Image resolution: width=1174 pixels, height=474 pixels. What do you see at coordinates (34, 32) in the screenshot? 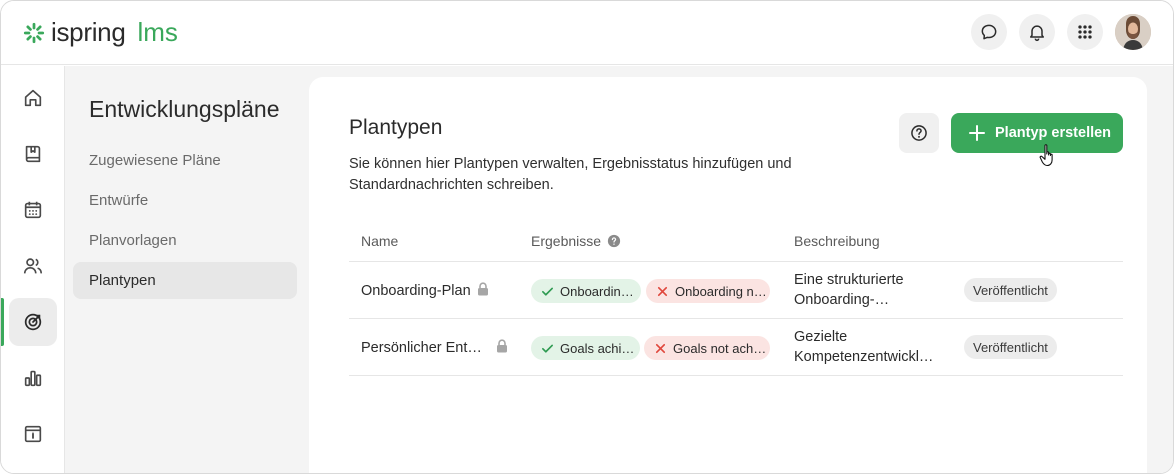
I see `ispring-logo-icon` at bounding box center [34, 32].